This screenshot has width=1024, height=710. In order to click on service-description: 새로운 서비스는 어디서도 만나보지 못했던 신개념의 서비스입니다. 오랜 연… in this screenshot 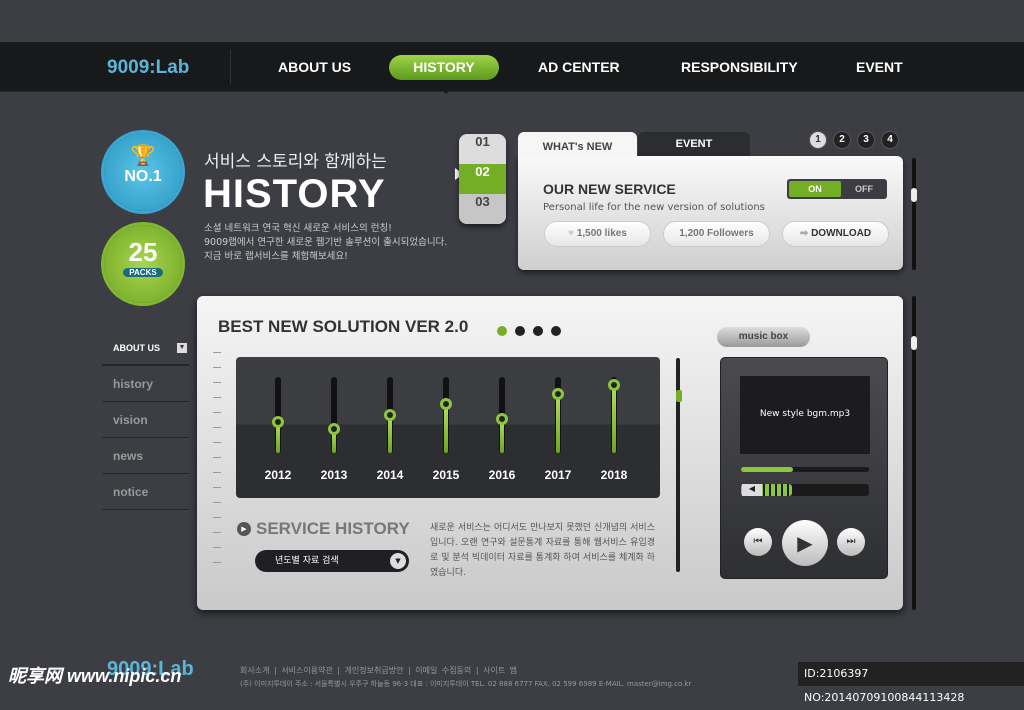, I will do `click(542, 550)`.